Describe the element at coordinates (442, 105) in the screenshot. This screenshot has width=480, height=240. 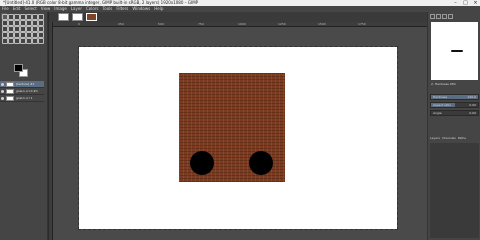
I see `slider-label: Aspect ratio` at that location.